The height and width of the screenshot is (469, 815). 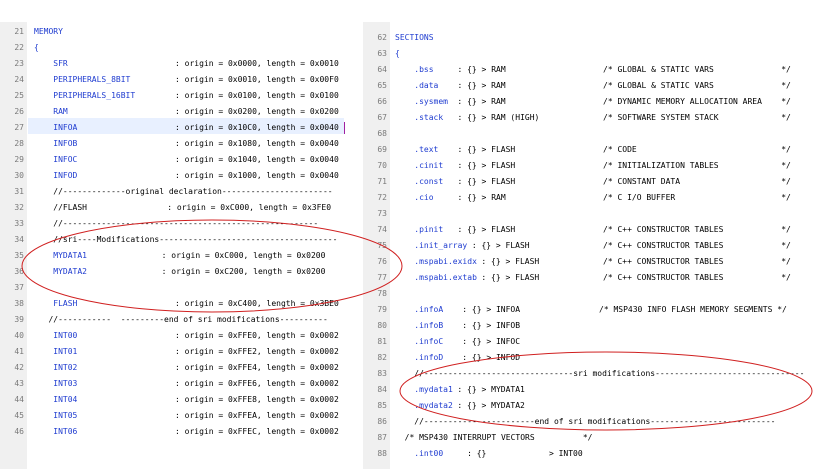 I want to click on code-value: : origin = 0x1040, length = 0x0040, so click(x=257, y=159).